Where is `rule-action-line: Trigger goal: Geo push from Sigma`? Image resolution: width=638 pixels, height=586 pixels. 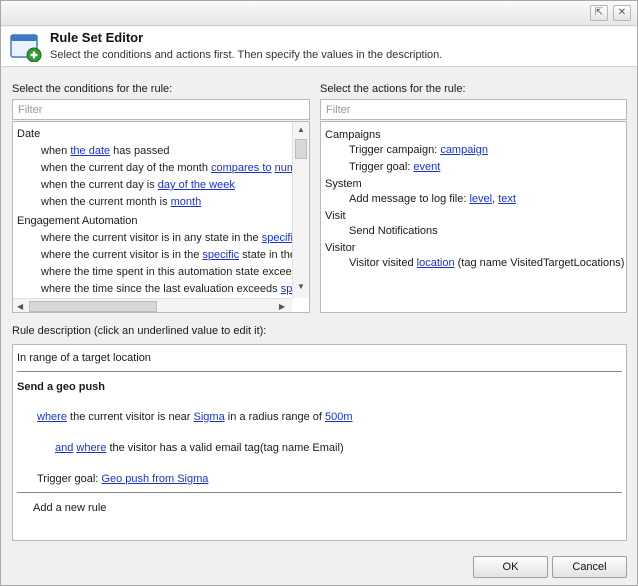
rule-action-line: Trigger goal: Geo push from Sigma is located at coordinates (123, 479).